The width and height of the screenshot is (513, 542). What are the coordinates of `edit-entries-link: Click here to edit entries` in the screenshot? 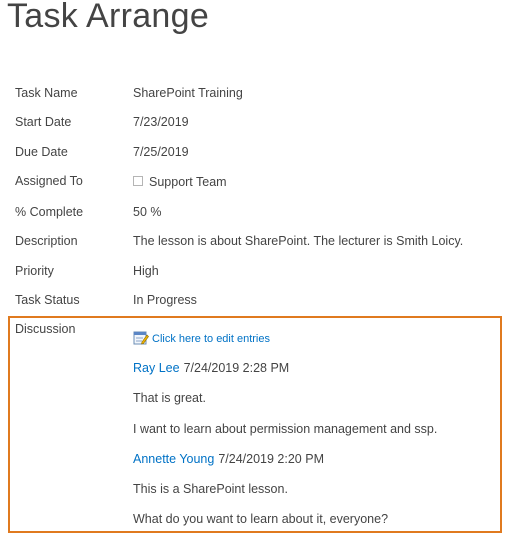 It's located at (201, 337).